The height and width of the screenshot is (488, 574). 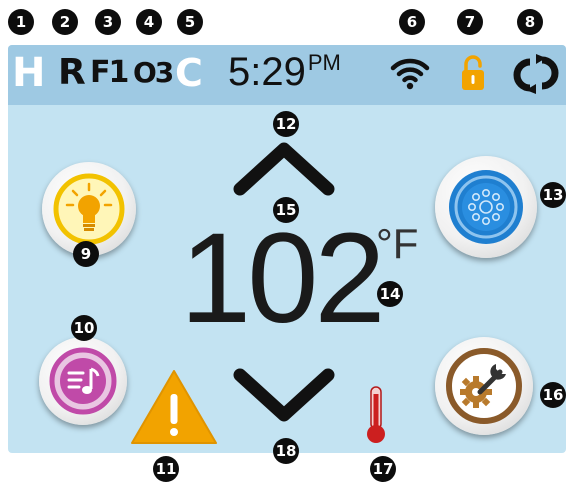 I want to click on filter-cycle-indicator: F1, so click(x=109, y=72).